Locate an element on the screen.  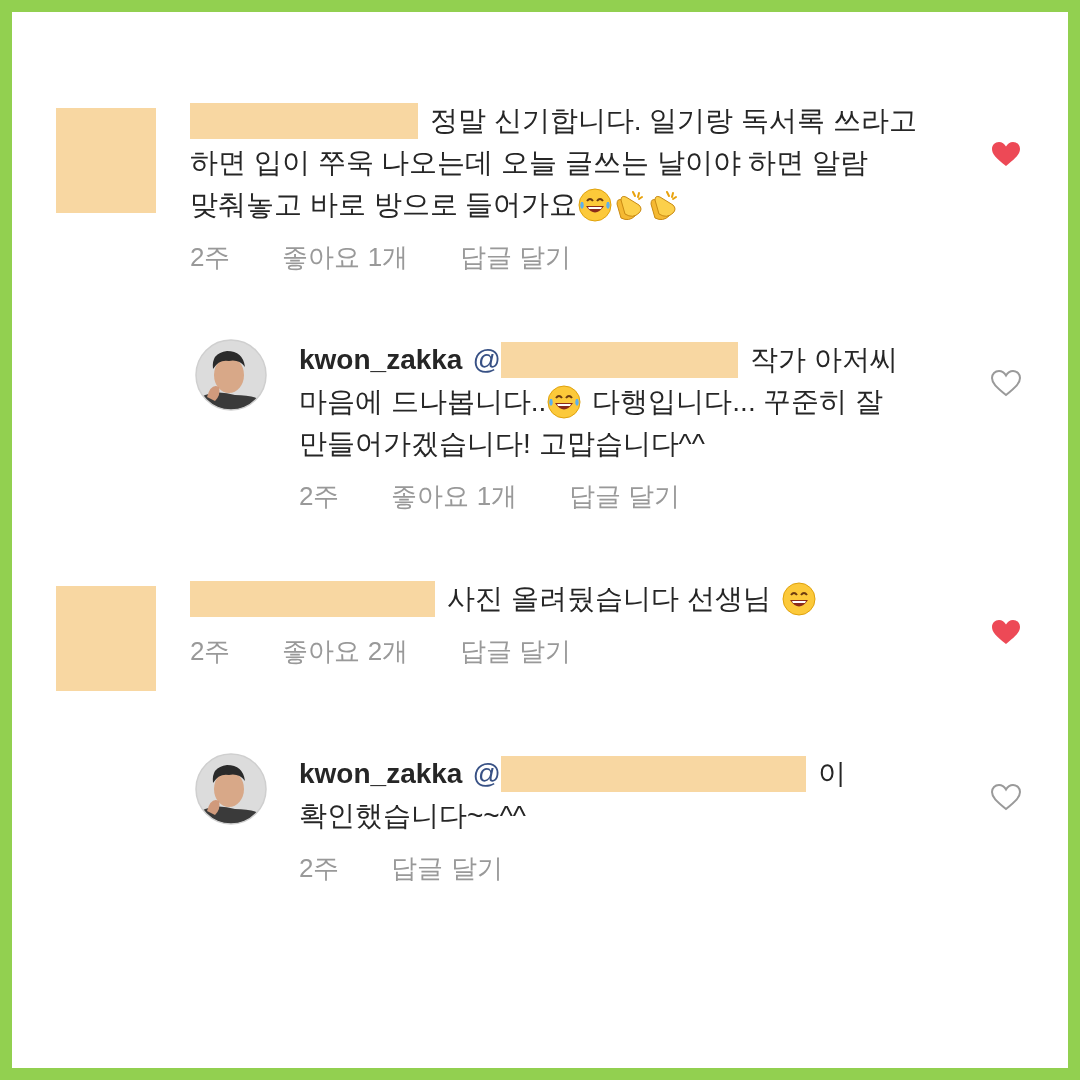
comment-text: 사진 올려뒀습니다 선생님 is located at coordinates (609, 599).